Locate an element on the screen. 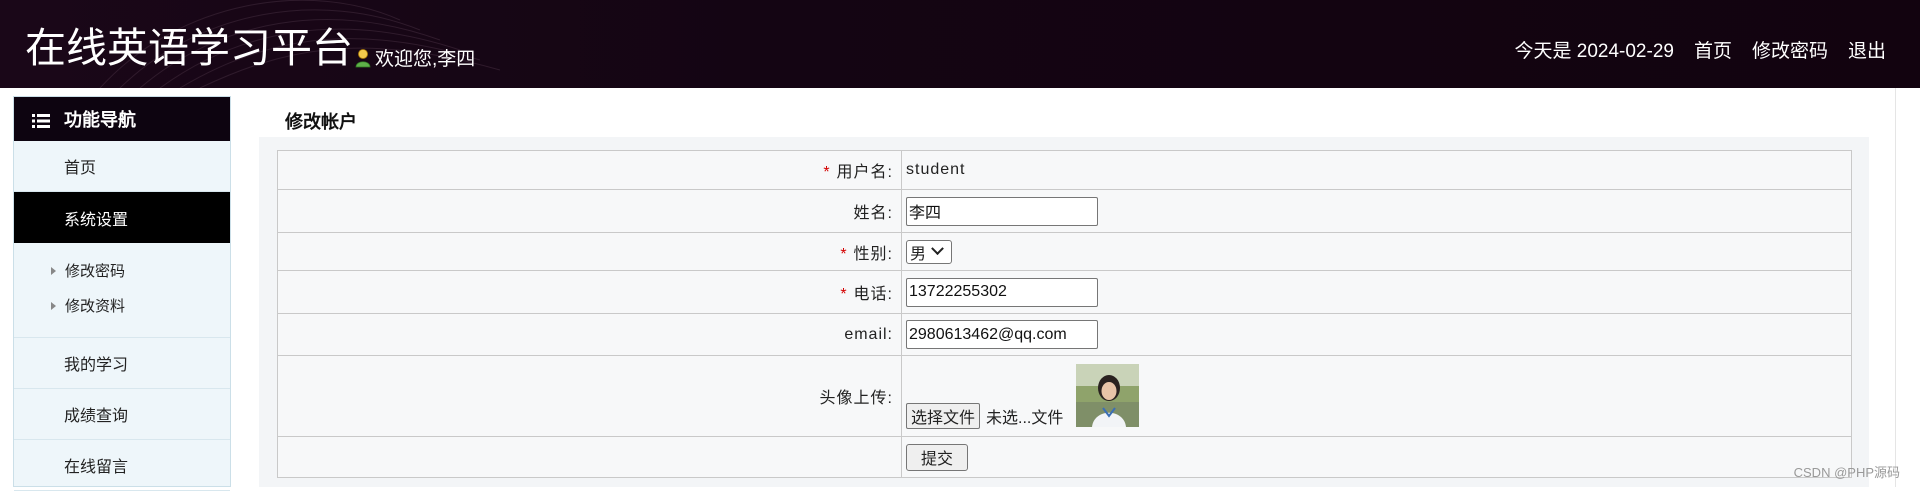 This screenshot has height=491, width=1920. change-password-link: 修改密码 is located at coordinates (1790, 49).